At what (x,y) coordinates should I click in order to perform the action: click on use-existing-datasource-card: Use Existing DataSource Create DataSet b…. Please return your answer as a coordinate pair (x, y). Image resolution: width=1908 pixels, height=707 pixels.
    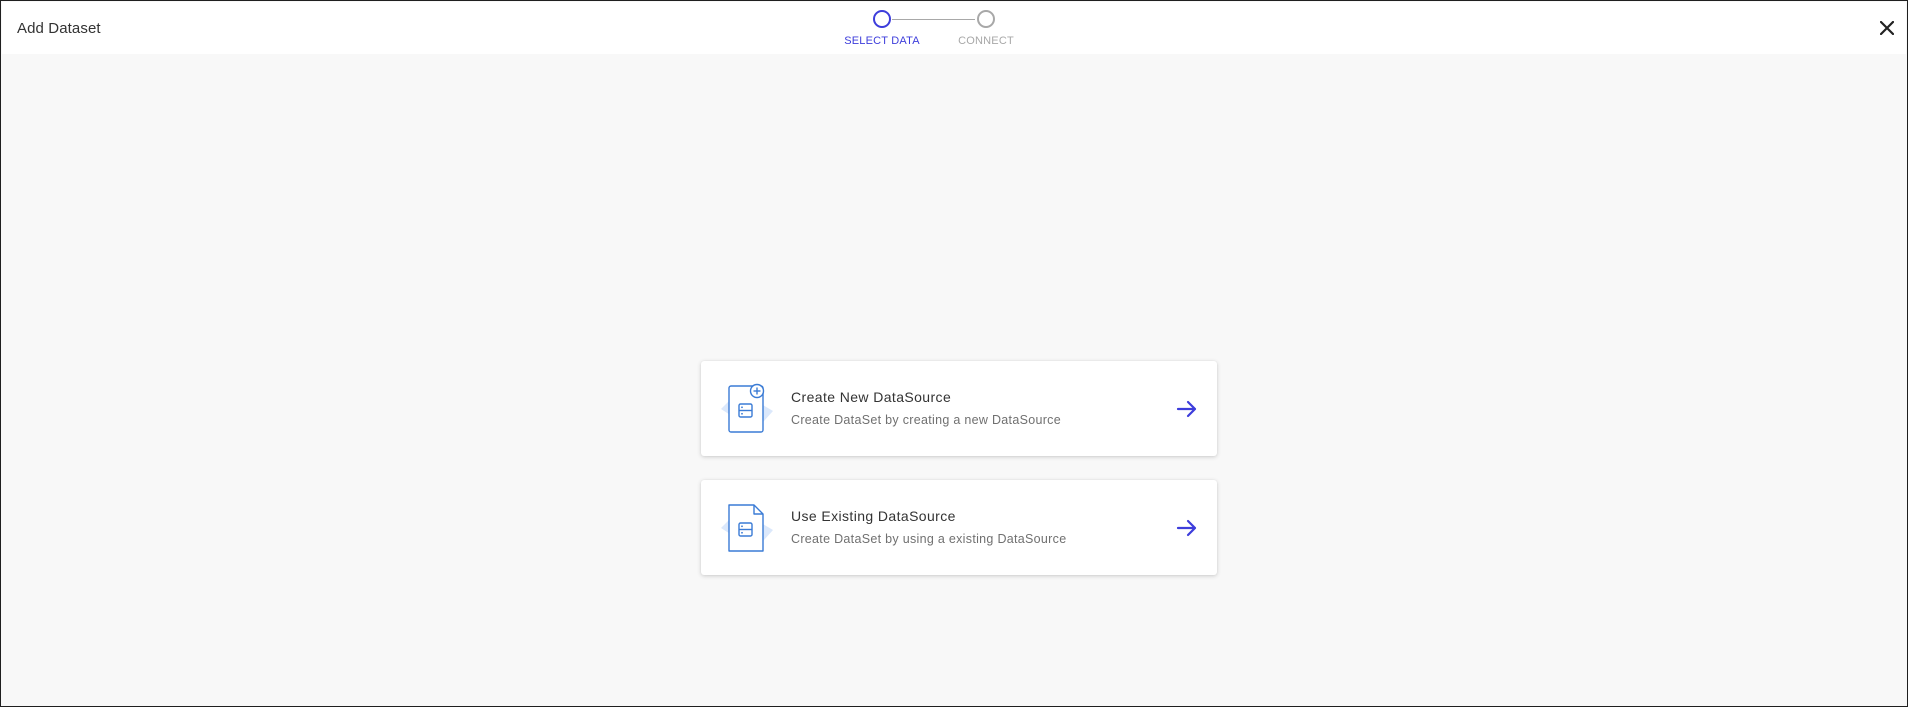
    Looking at the image, I should click on (959, 527).